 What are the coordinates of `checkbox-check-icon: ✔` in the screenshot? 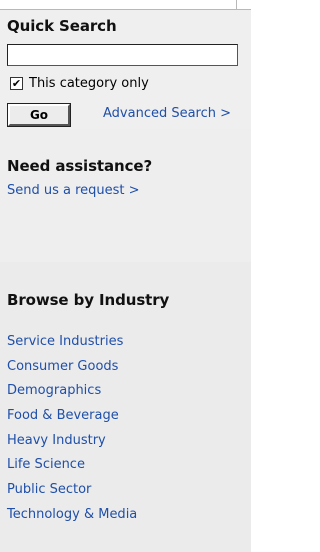 It's located at (16, 83).